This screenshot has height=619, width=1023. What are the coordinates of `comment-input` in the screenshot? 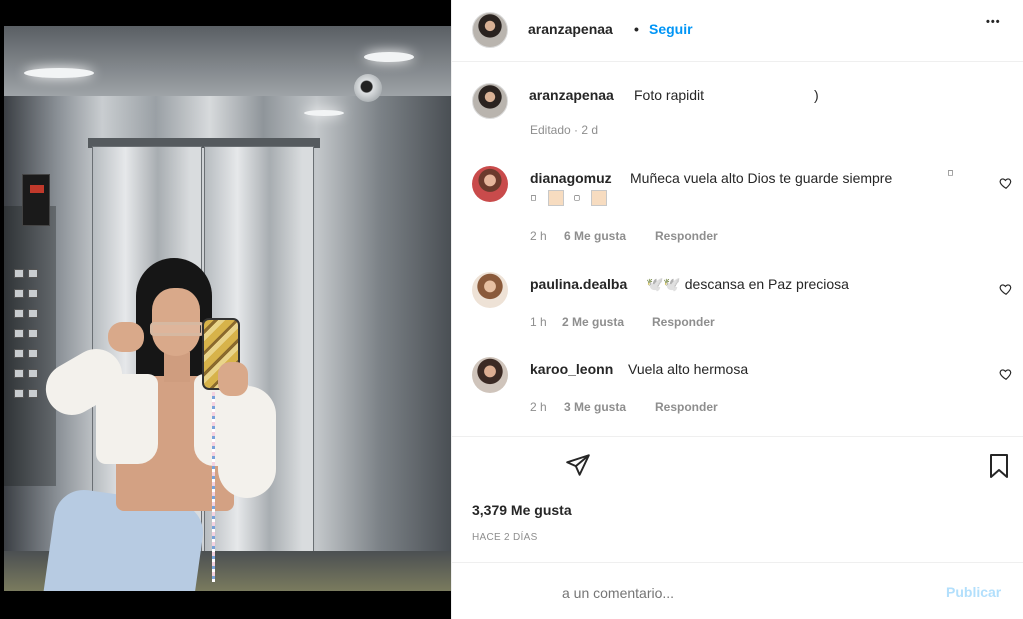 It's located at (712, 593).